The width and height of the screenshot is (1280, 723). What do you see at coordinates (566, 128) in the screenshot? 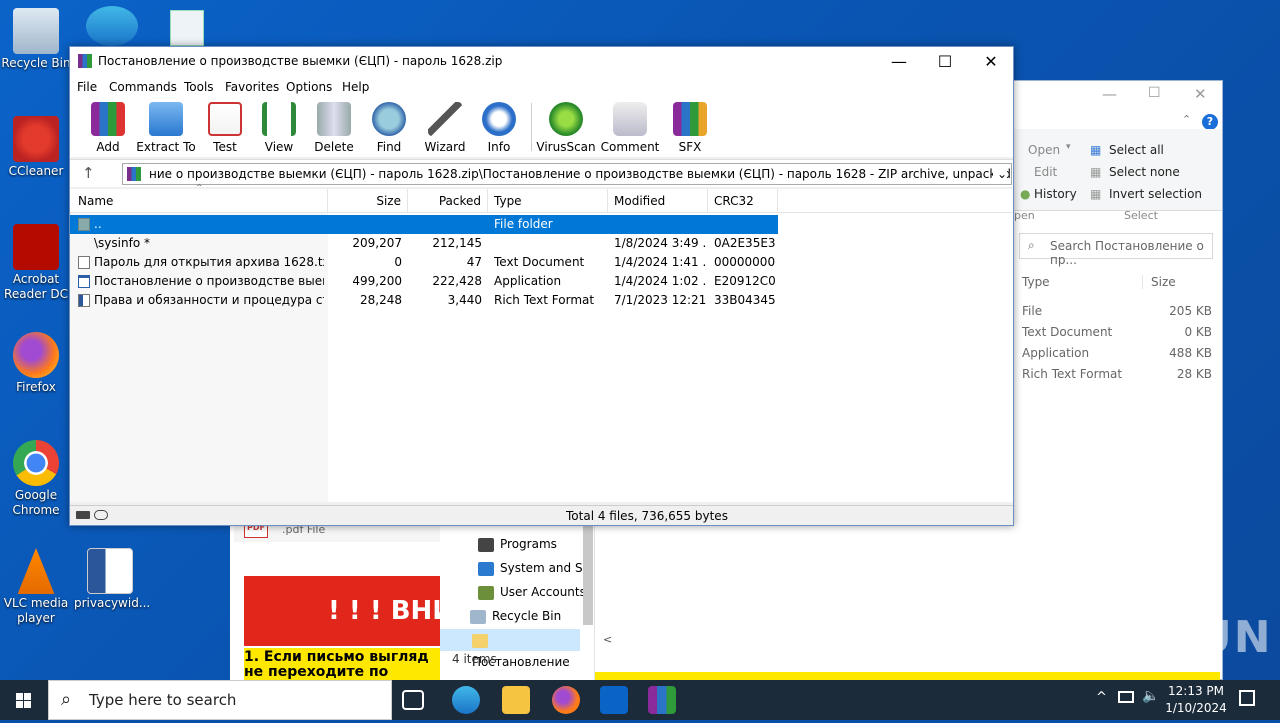
I see `virusscan-button: VirusScan` at bounding box center [566, 128].